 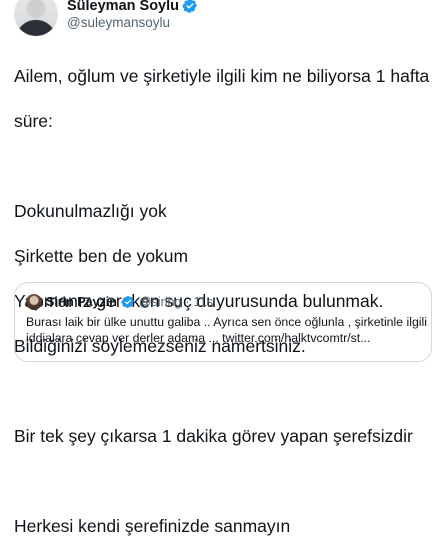 I want to click on author-name-row: Süleyman Soylu, so click(x=132, y=7).